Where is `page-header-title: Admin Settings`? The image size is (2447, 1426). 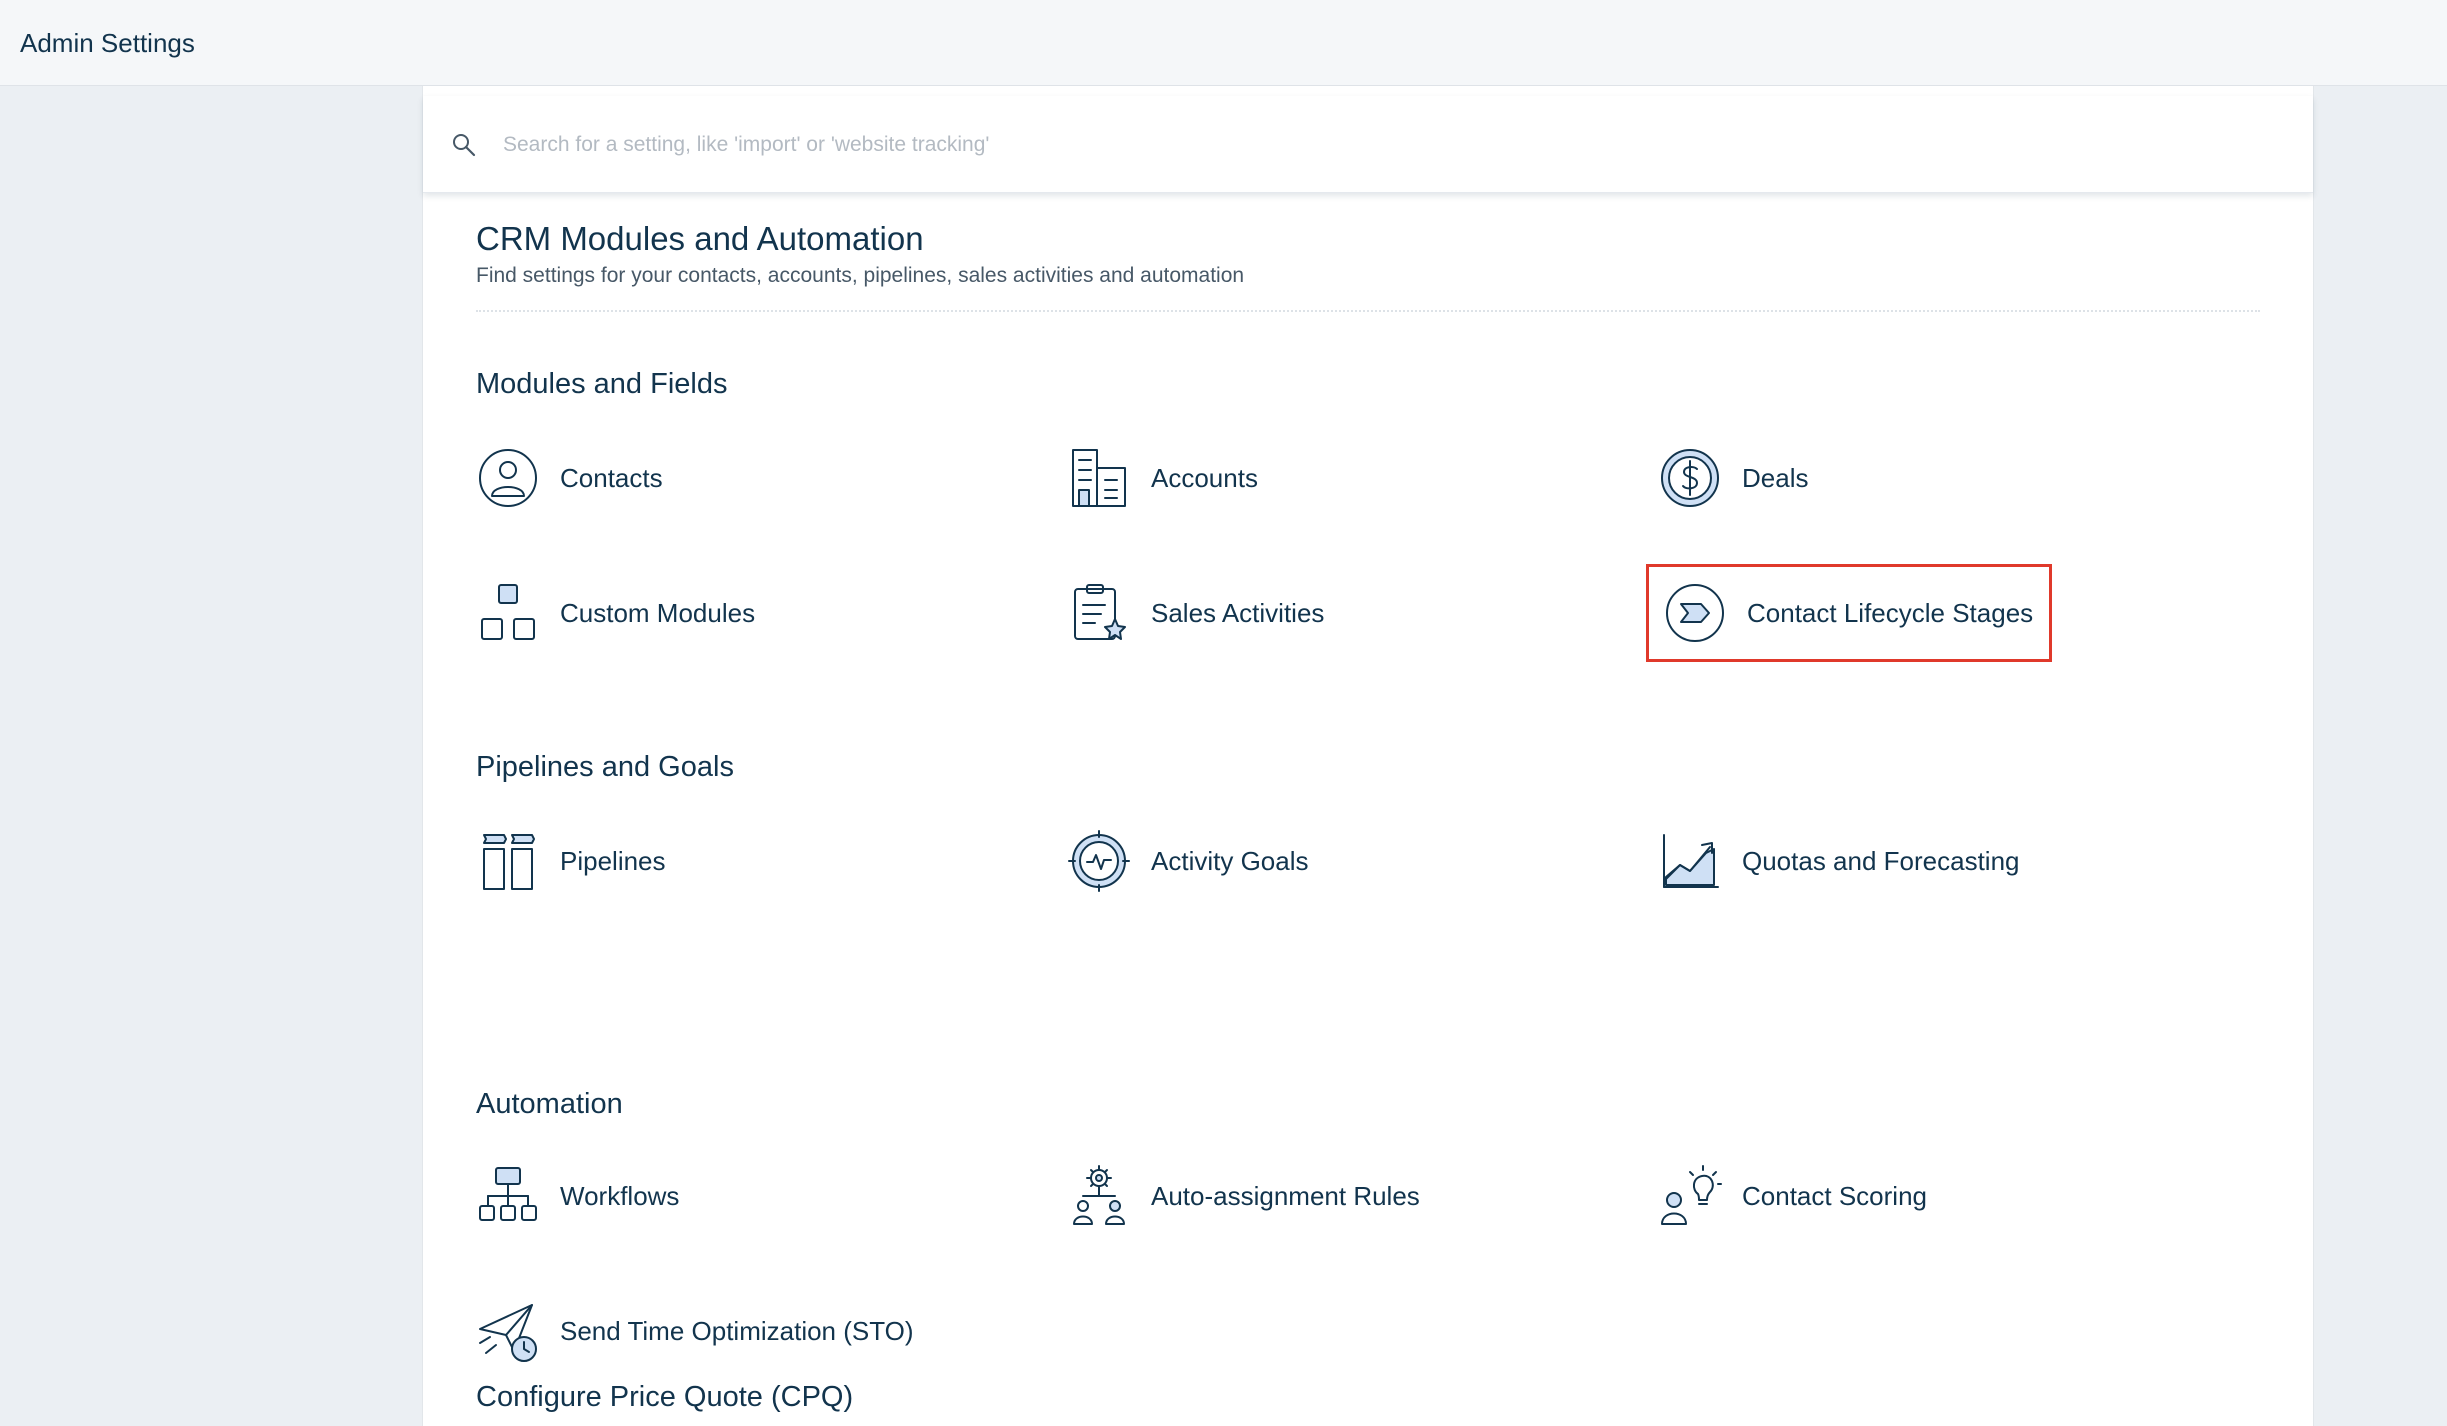 page-header-title: Admin Settings is located at coordinates (107, 43).